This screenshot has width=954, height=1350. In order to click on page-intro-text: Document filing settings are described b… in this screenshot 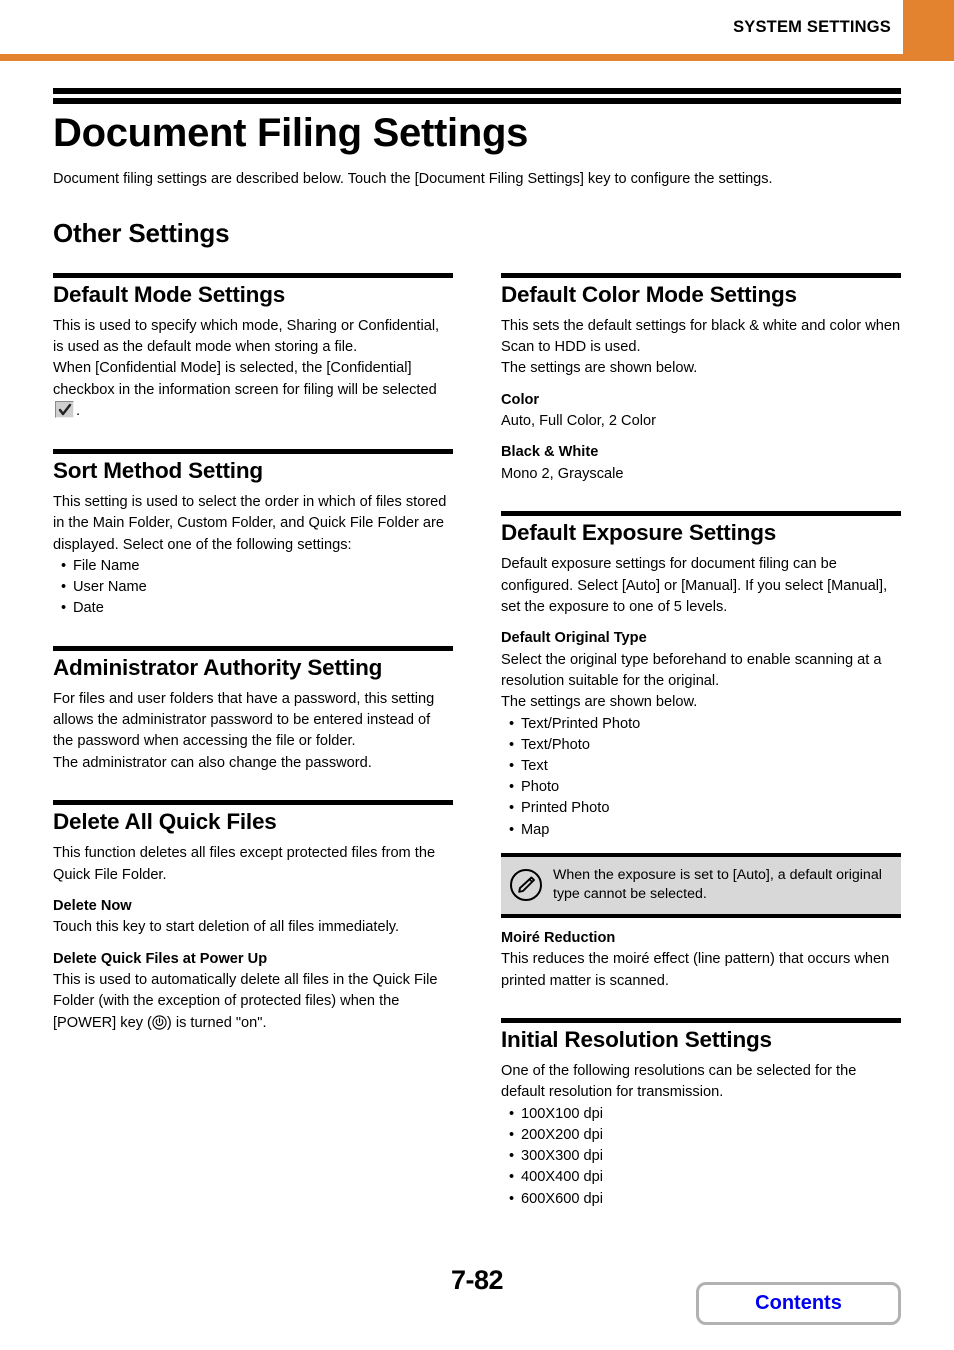, I will do `click(413, 179)`.